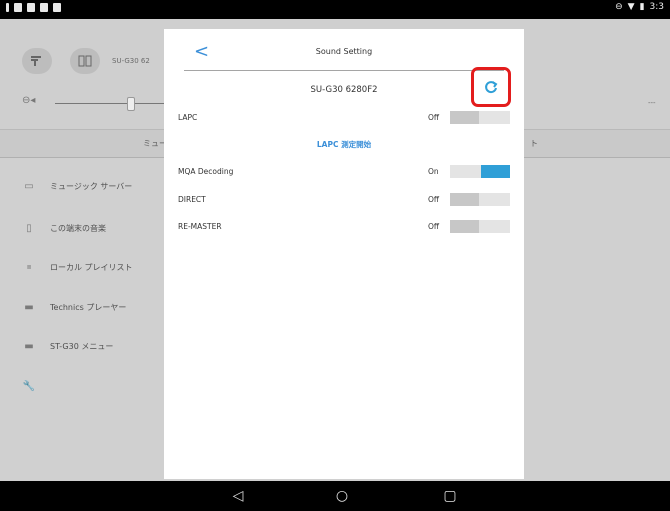 The image size is (670, 511). I want to click on mqa-toggle, so click(480, 171).